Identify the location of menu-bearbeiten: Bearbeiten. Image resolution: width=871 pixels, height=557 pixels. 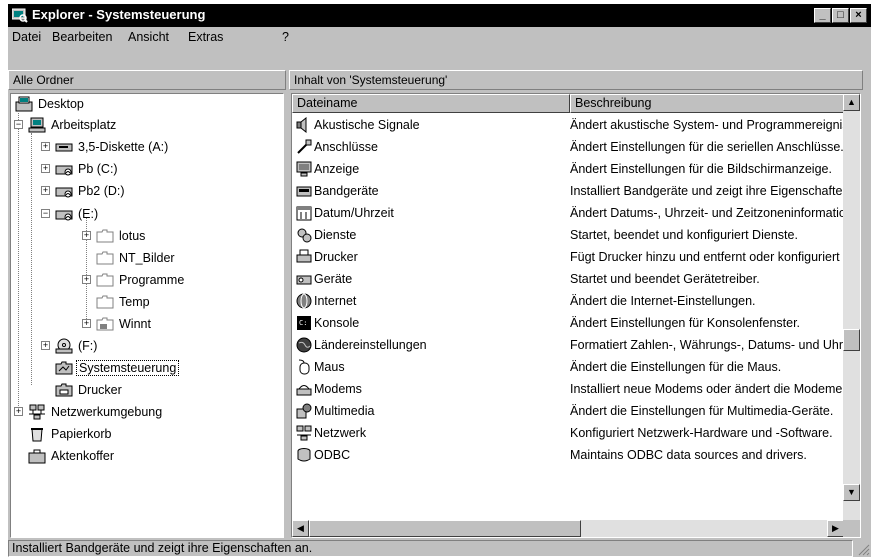
(82, 37).